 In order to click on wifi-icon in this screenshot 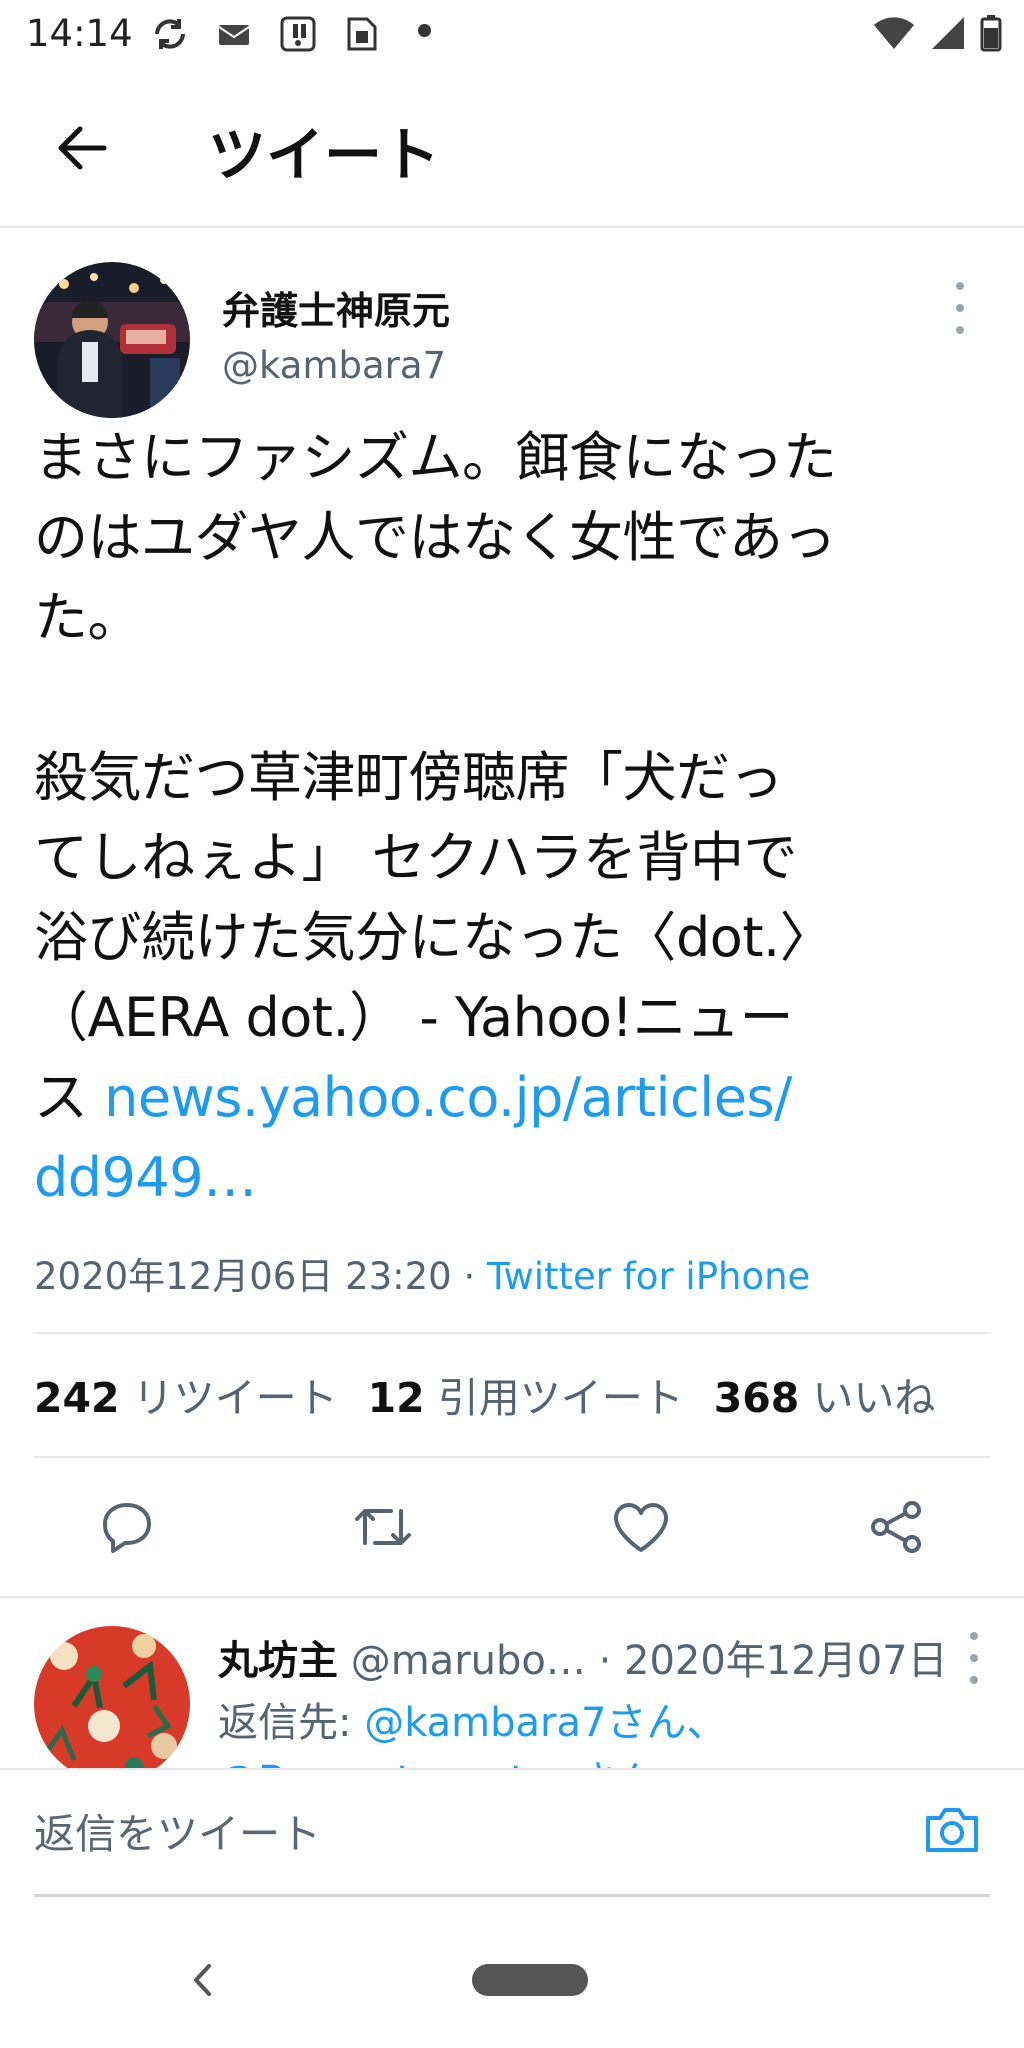, I will do `click(894, 35)`.